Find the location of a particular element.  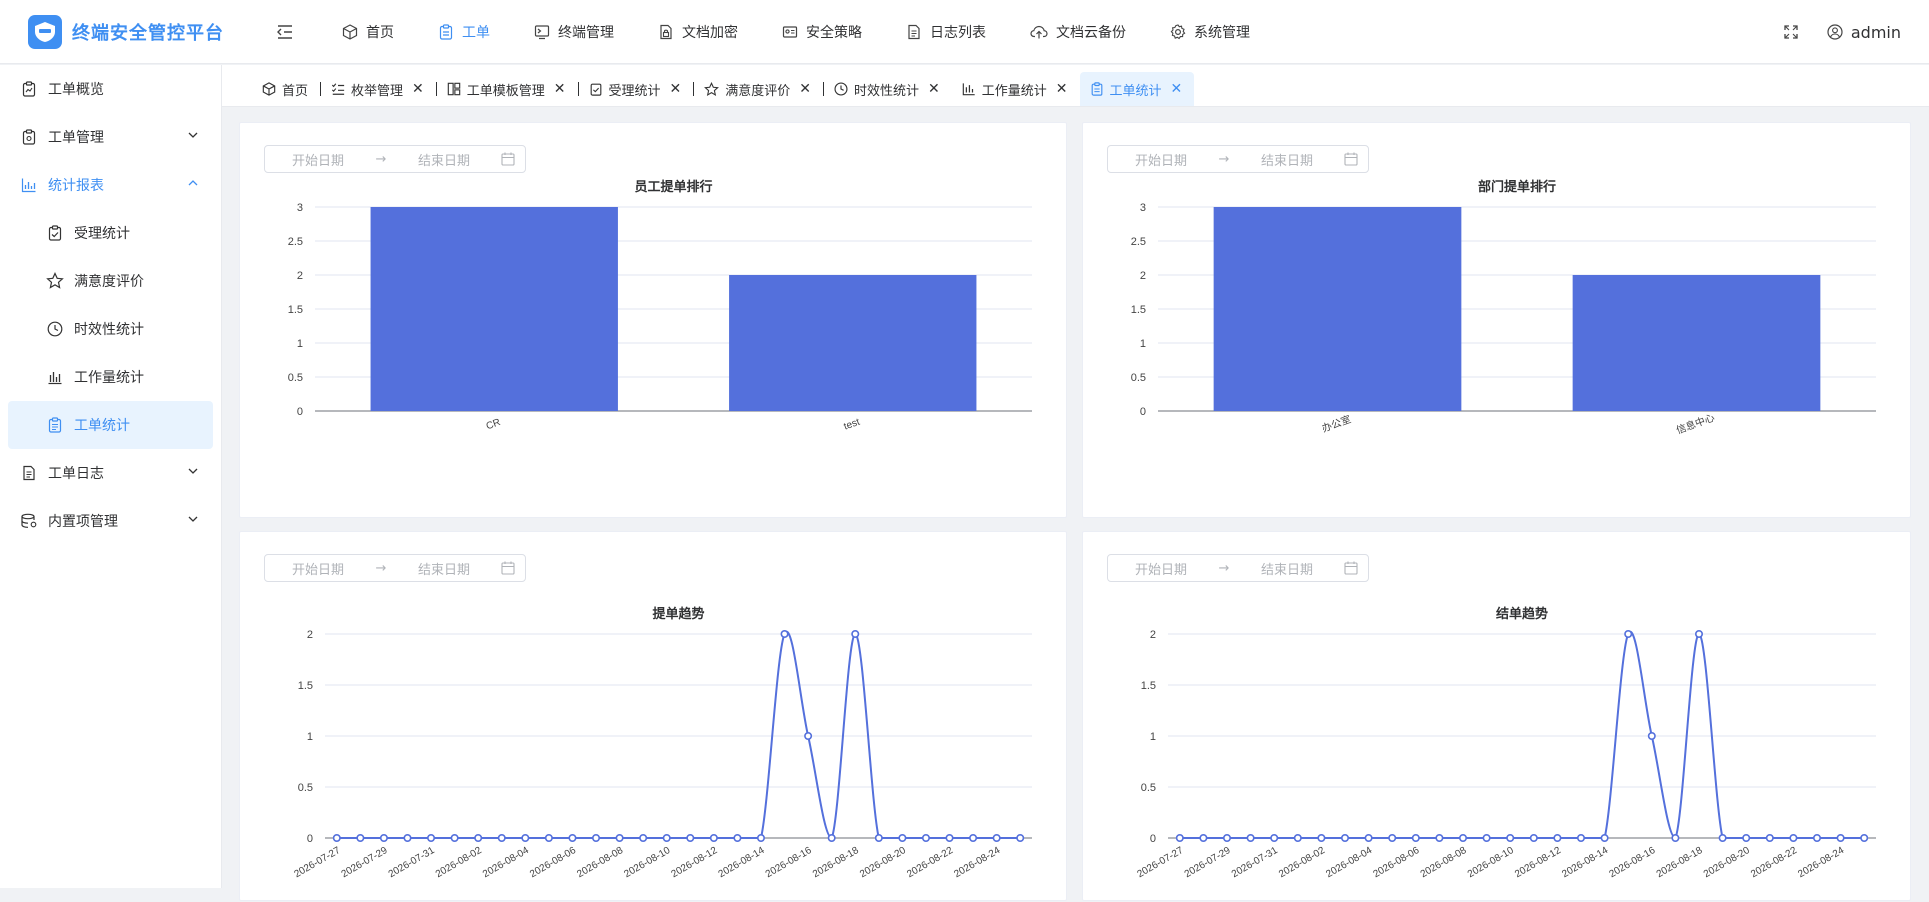

tab-enum-manage: 枚举管理 ✕ is located at coordinates (378, 89).